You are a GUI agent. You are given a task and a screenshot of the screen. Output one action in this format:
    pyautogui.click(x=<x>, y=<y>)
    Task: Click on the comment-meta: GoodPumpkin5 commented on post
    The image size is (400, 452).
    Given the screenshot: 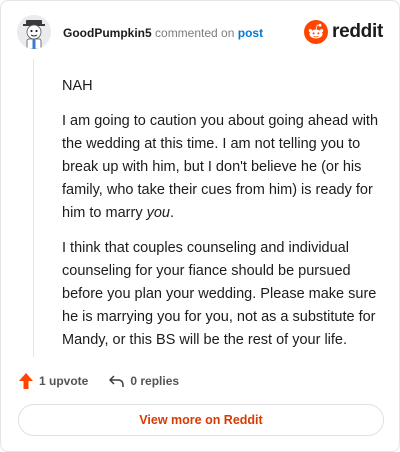 What is the action you would take?
    pyautogui.click(x=163, y=33)
    